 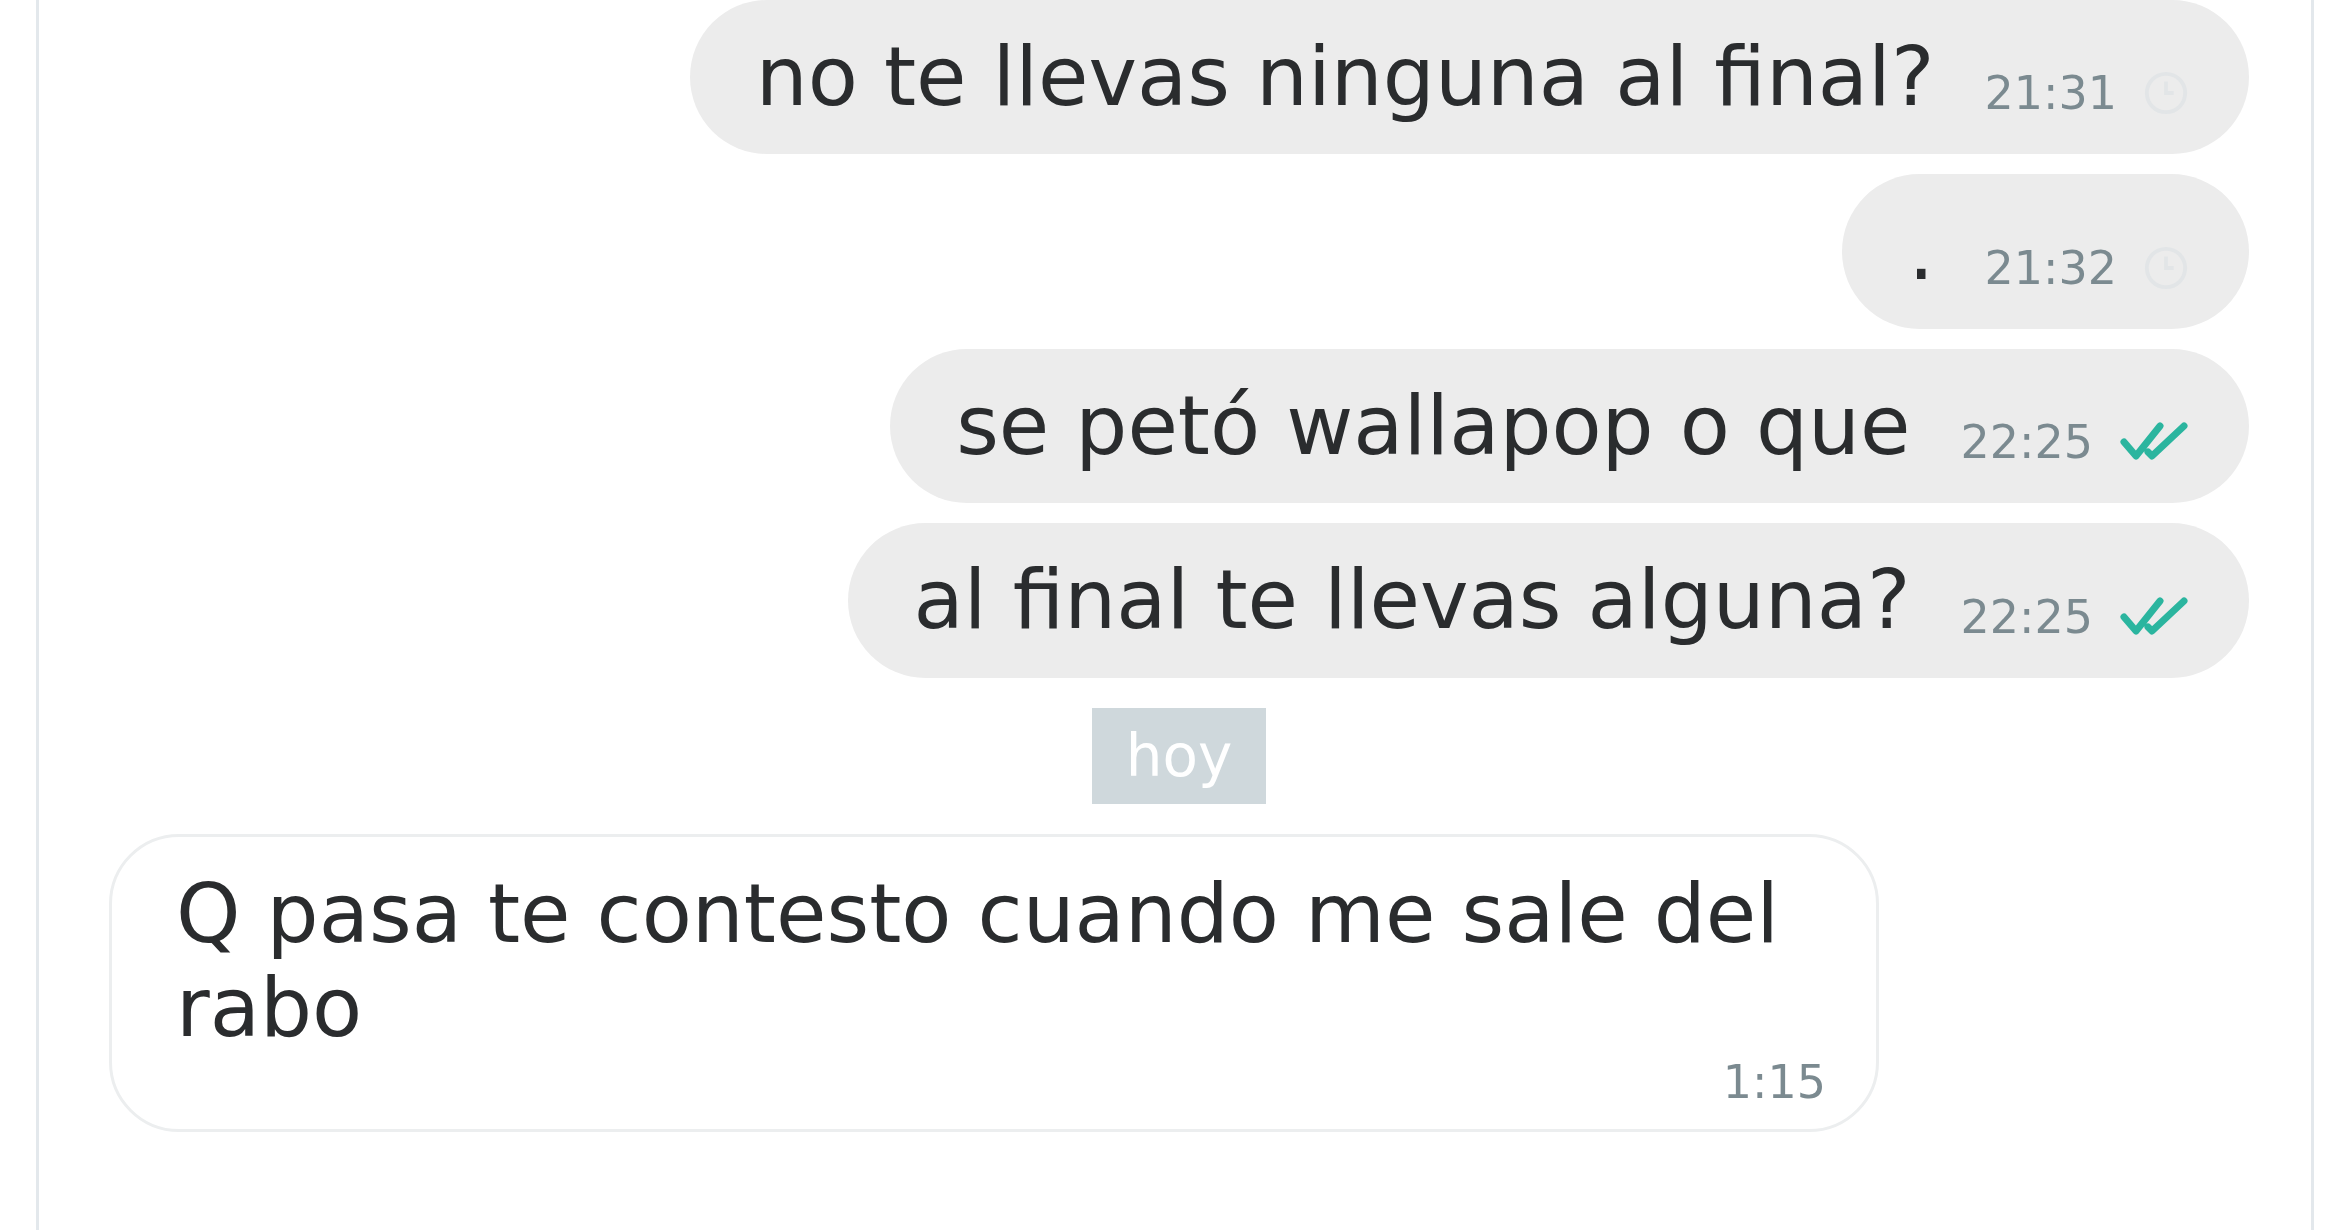 What do you see at coordinates (2050, 93) in the screenshot?
I see `message-time: 21:31` at bounding box center [2050, 93].